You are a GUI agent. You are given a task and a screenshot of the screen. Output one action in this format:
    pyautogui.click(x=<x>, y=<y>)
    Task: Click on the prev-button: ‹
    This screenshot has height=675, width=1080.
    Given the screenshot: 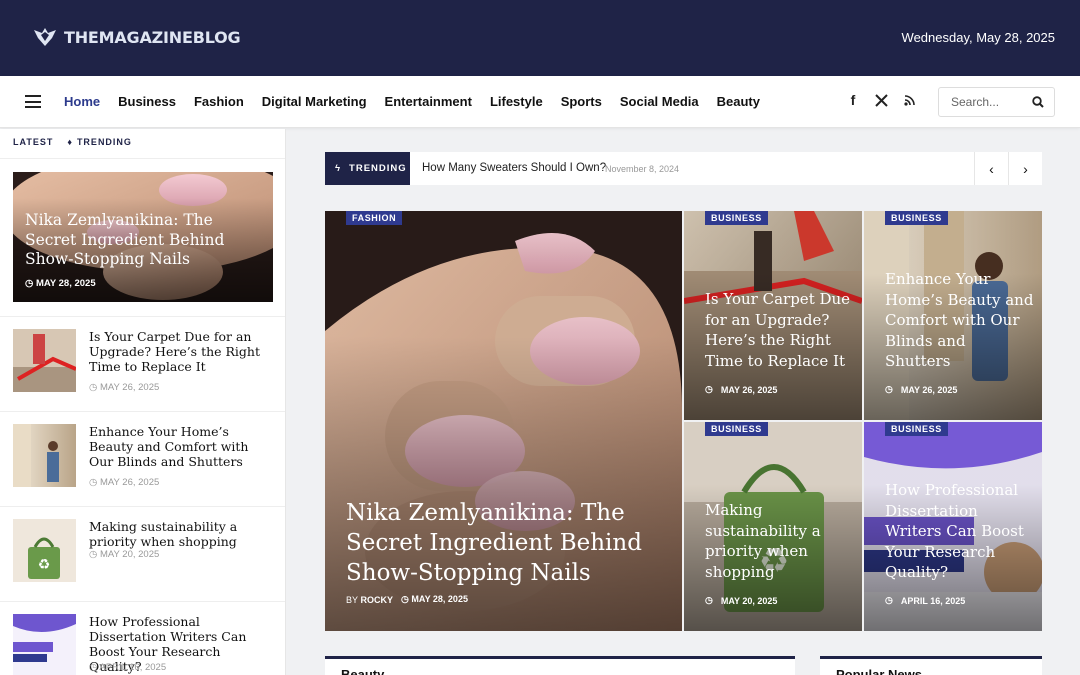 What is the action you would take?
    pyautogui.click(x=991, y=168)
    